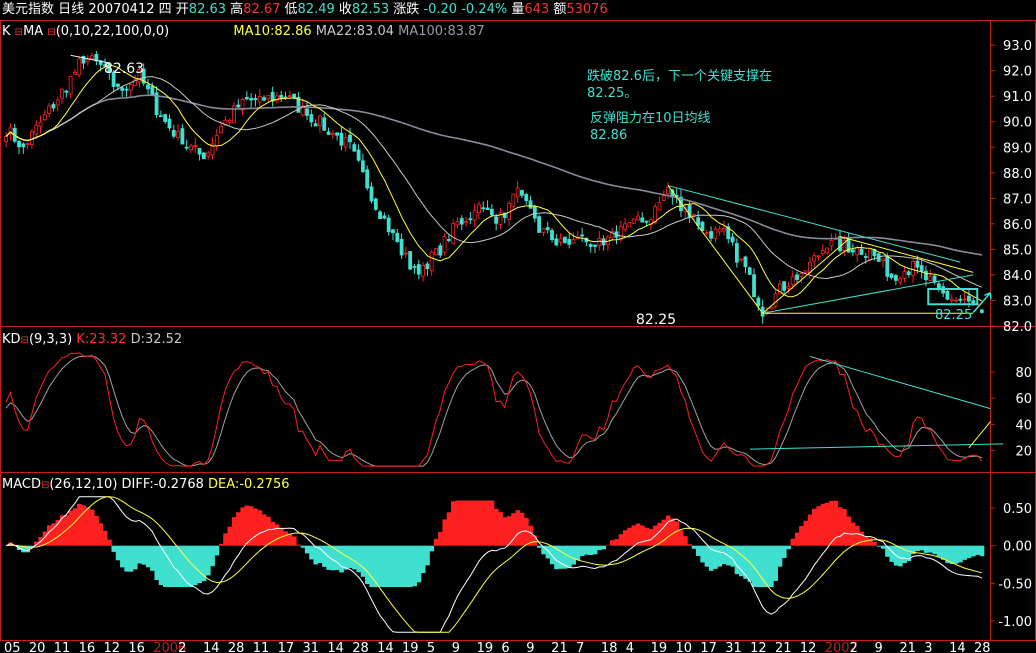  I want to click on period-label: 日线, so click(71, 9).